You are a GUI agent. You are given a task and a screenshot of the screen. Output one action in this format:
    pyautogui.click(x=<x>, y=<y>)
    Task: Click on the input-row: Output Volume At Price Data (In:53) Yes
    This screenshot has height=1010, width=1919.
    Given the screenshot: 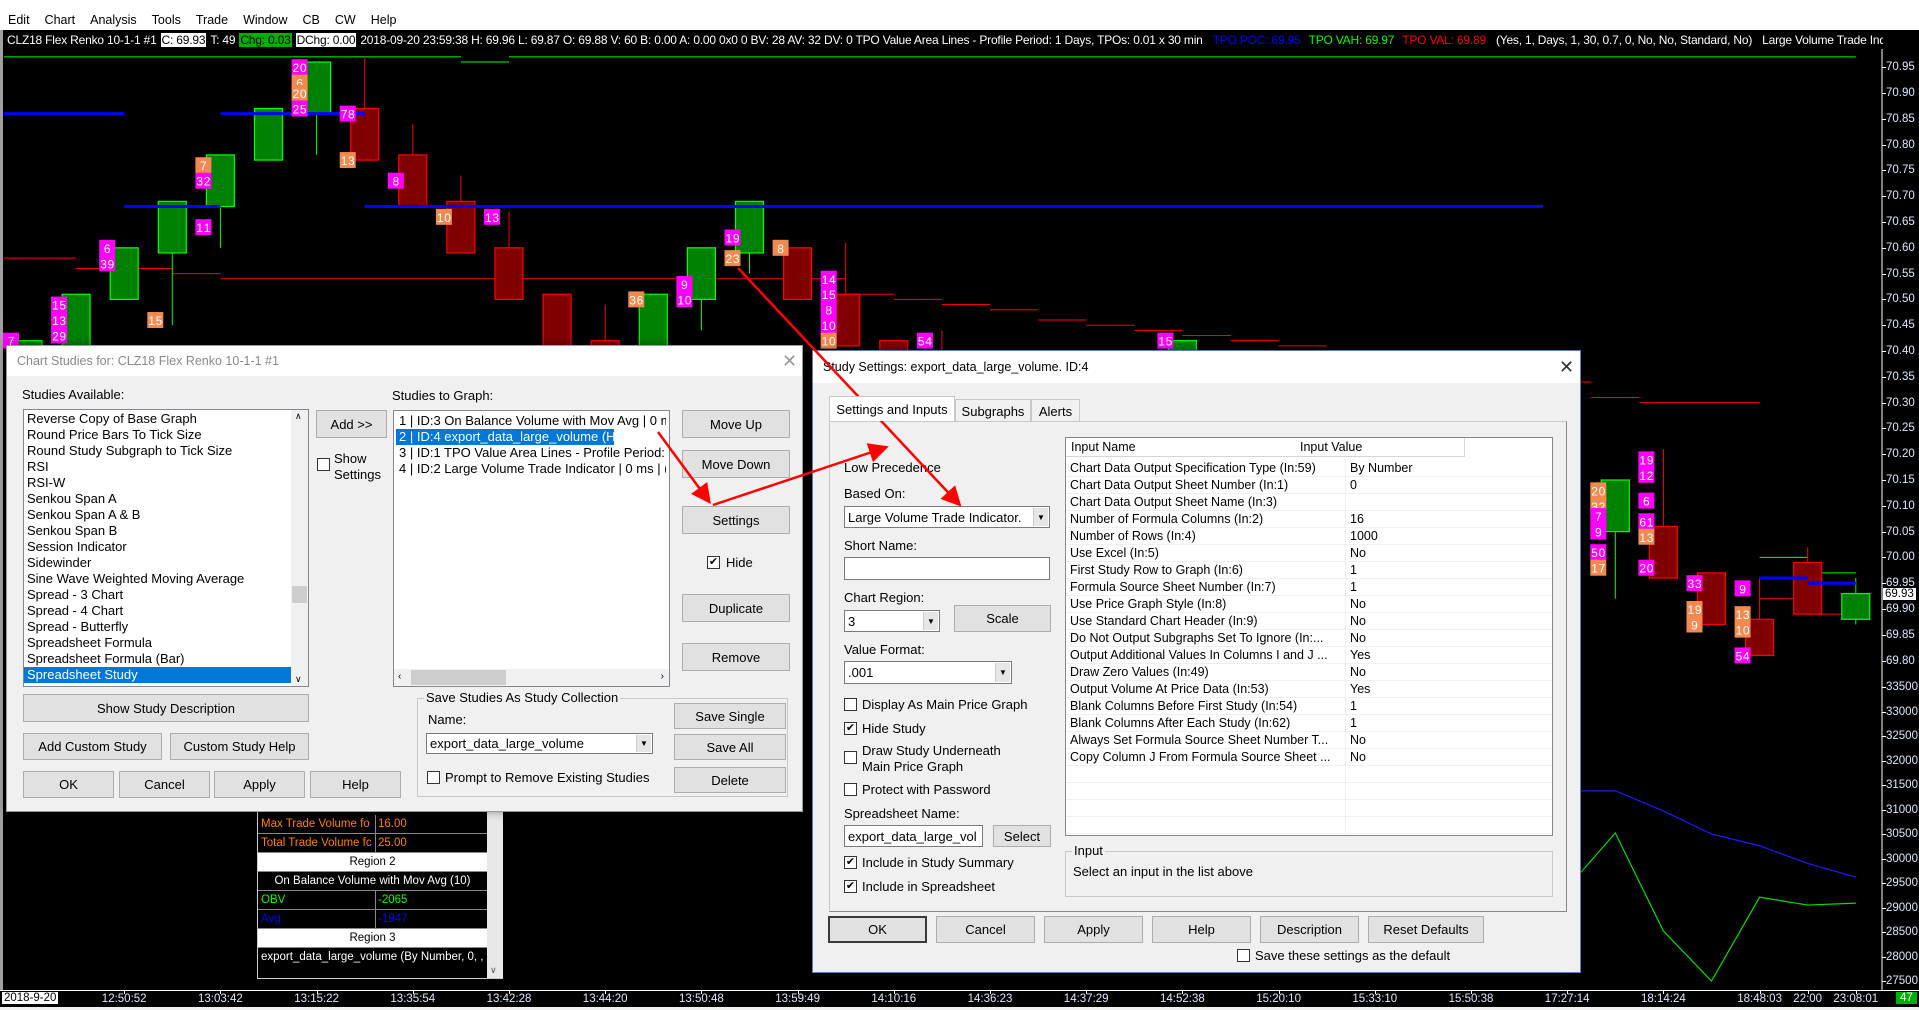 What is the action you would take?
    pyautogui.click(x=1309, y=689)
    